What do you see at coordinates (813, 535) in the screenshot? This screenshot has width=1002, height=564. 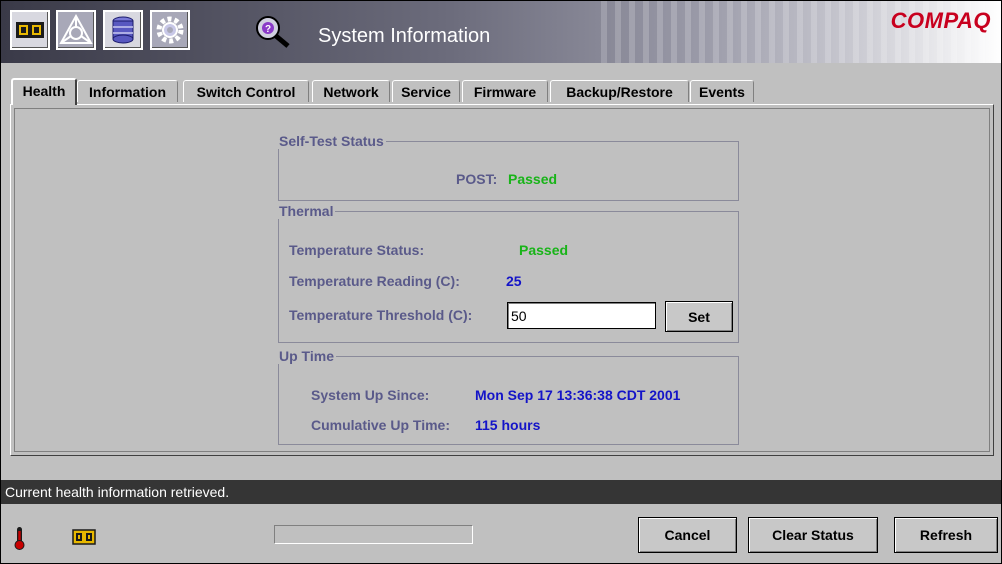 I see `clear-status-button: Clear Status` at bounding box center [813, 535].